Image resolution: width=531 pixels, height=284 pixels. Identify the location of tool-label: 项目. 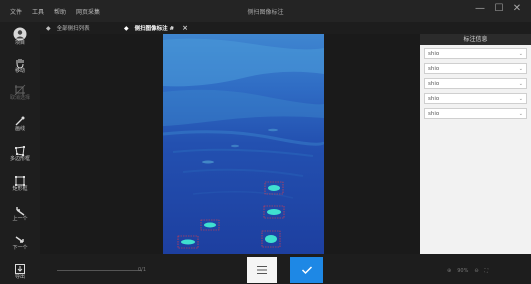
(19, 43).